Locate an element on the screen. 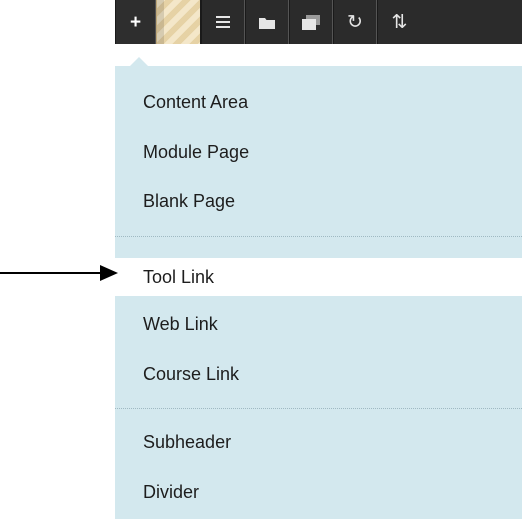 This screenshot has width=522, height=519. menu-item-module-page: Module Page is located at coordinates (318, 152).